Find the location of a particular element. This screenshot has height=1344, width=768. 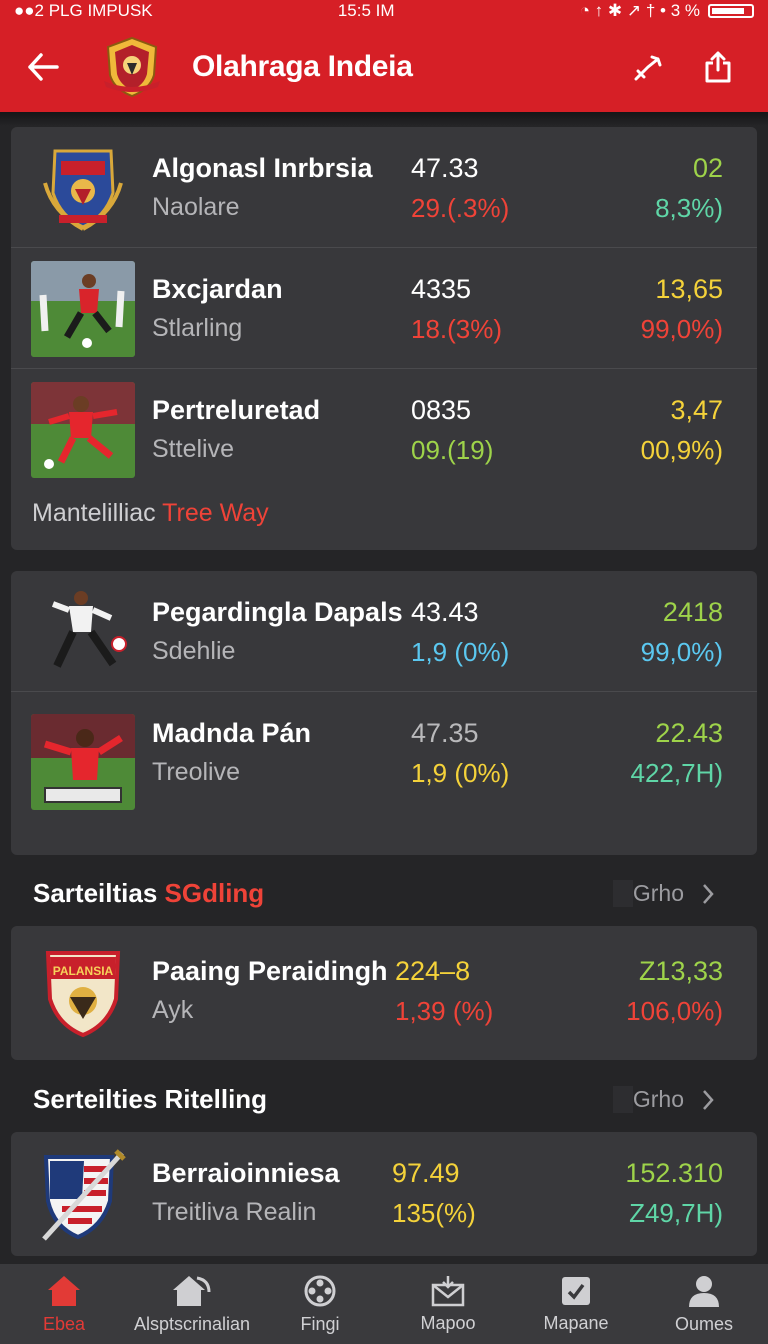

checkbox-icon is located at coordinates (576, 1290).